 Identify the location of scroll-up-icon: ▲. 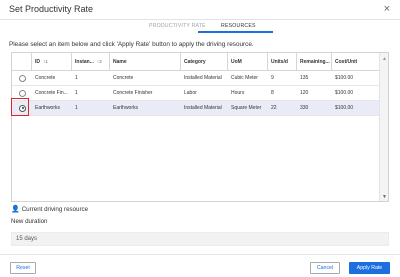
(384, 59).